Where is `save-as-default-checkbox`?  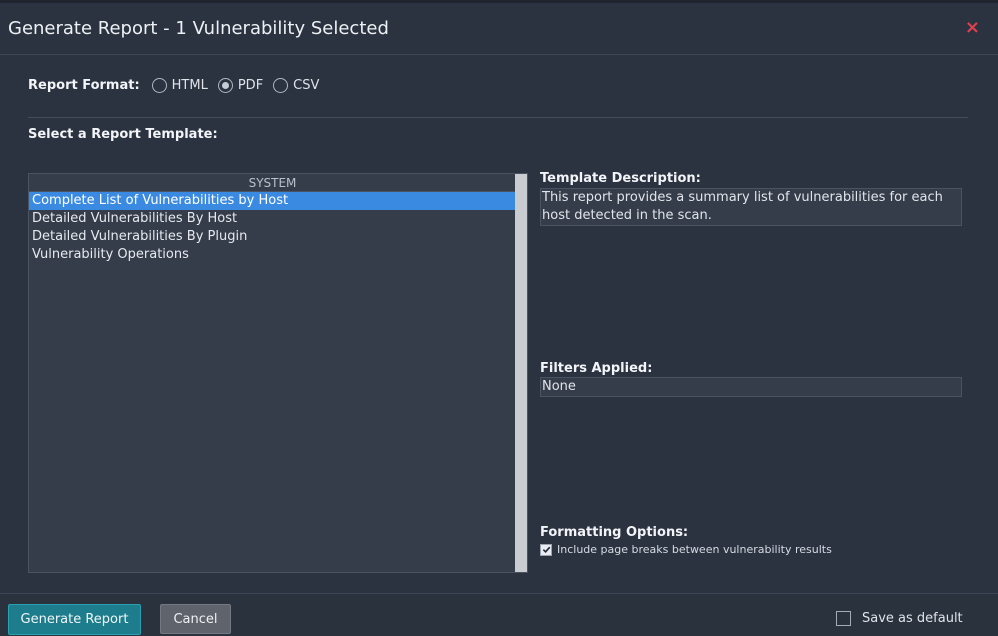
save-as-default-checkbox is located at coordinates (843, 618).